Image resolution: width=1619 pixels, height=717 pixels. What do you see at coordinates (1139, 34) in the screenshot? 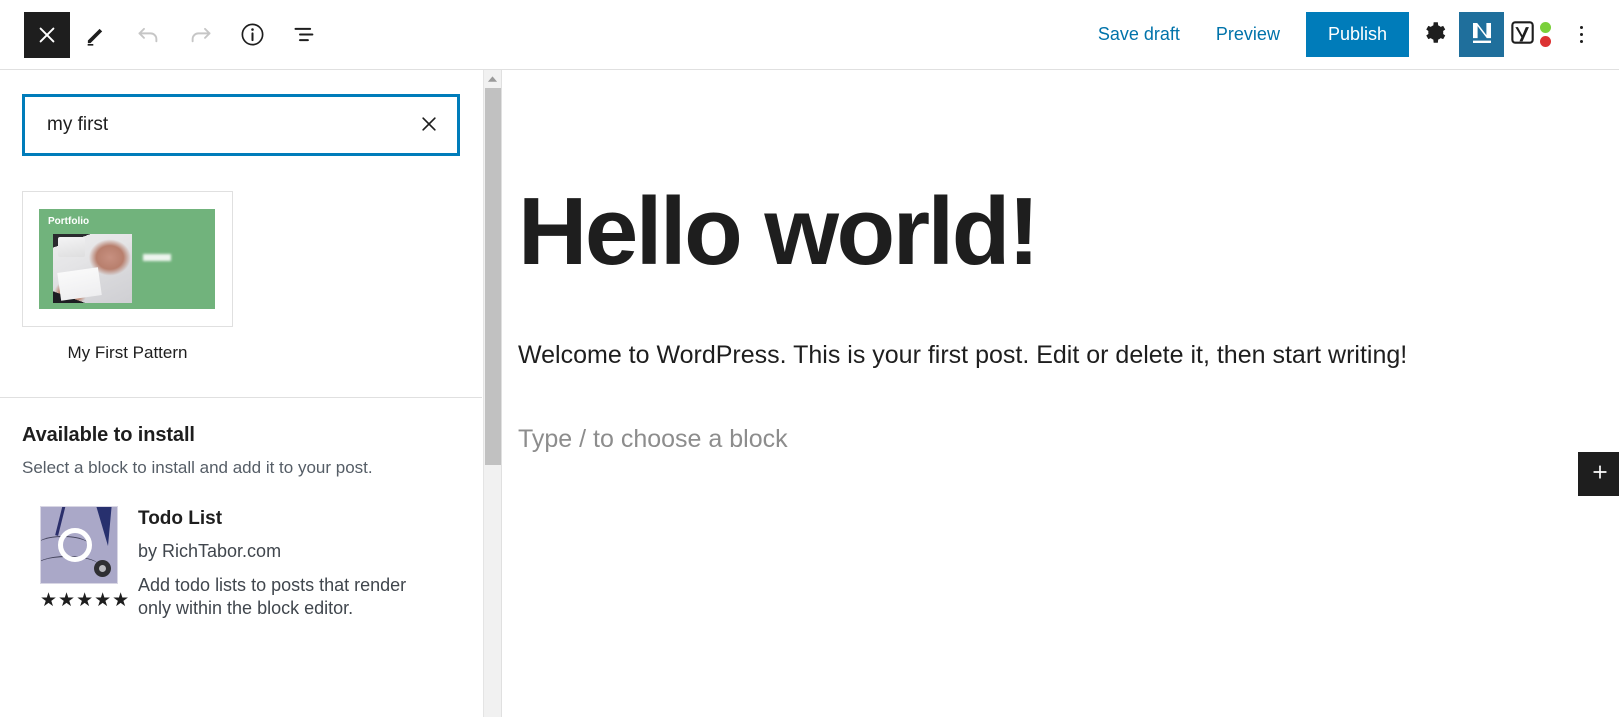
I see `save-draft-button: Save draft` at bounding box center [1139, 34].